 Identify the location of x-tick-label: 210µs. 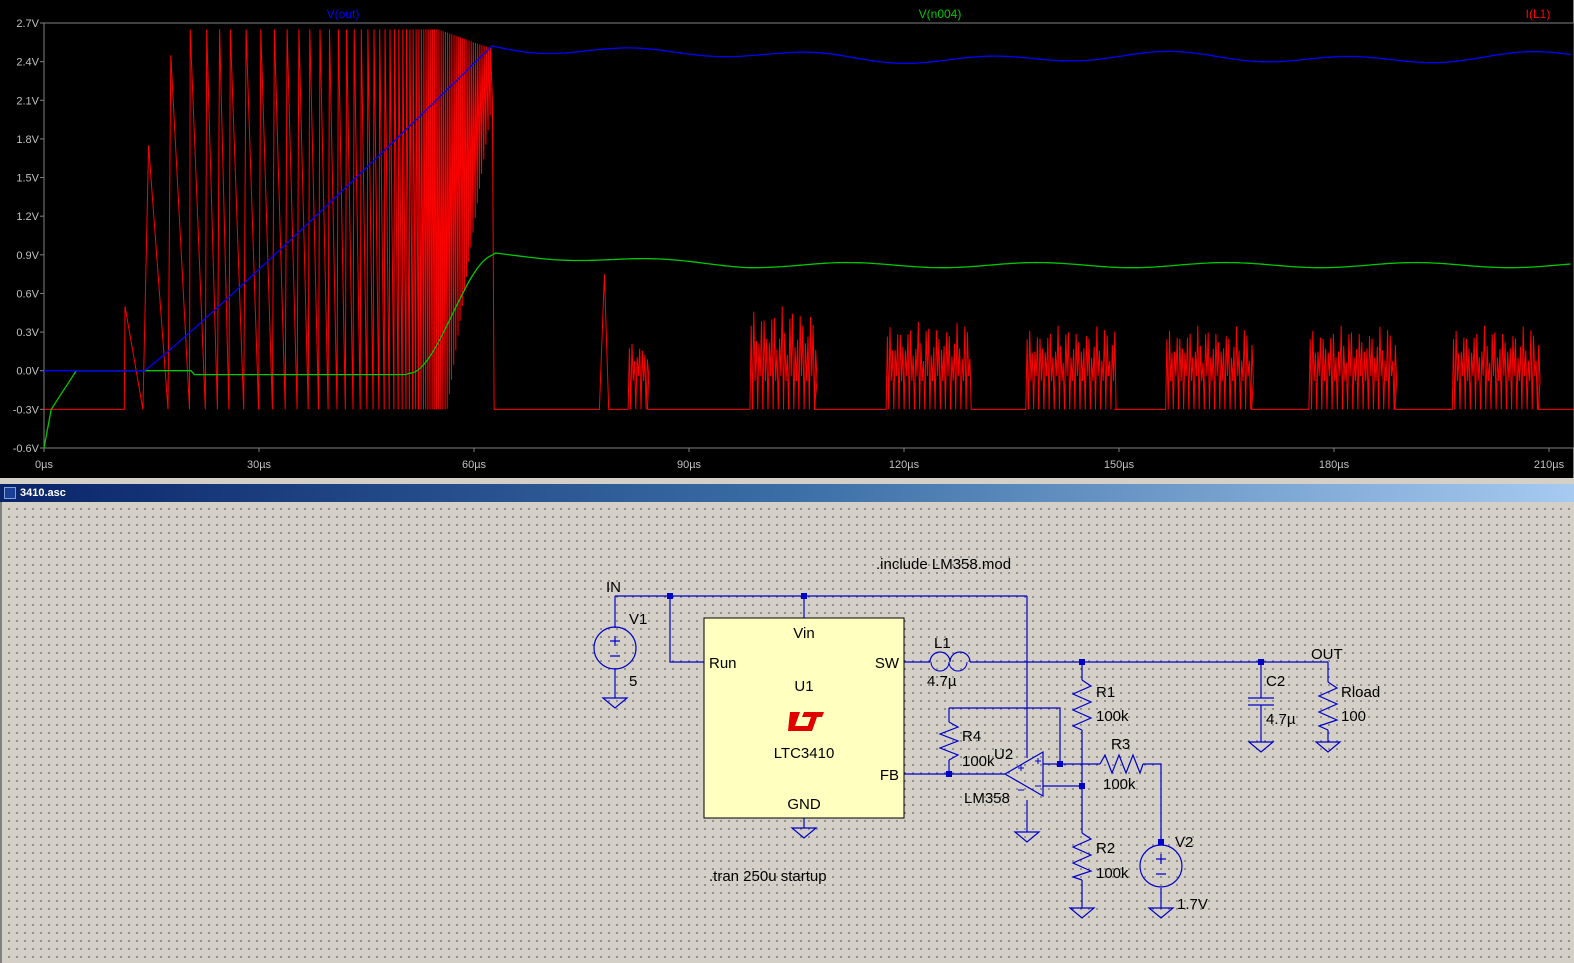
(1549, 465).